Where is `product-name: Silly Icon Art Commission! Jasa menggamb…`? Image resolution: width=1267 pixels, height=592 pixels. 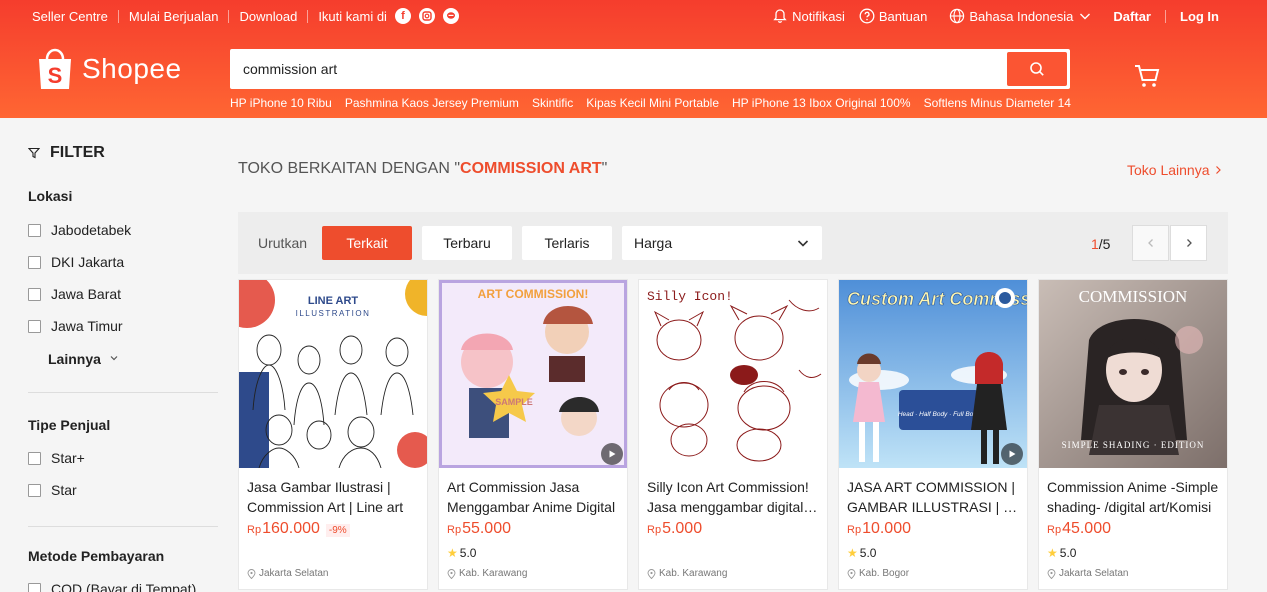
product-name: Silly Icon Art Commission! Jasa menggamb… is located at coordinates (734, 497).